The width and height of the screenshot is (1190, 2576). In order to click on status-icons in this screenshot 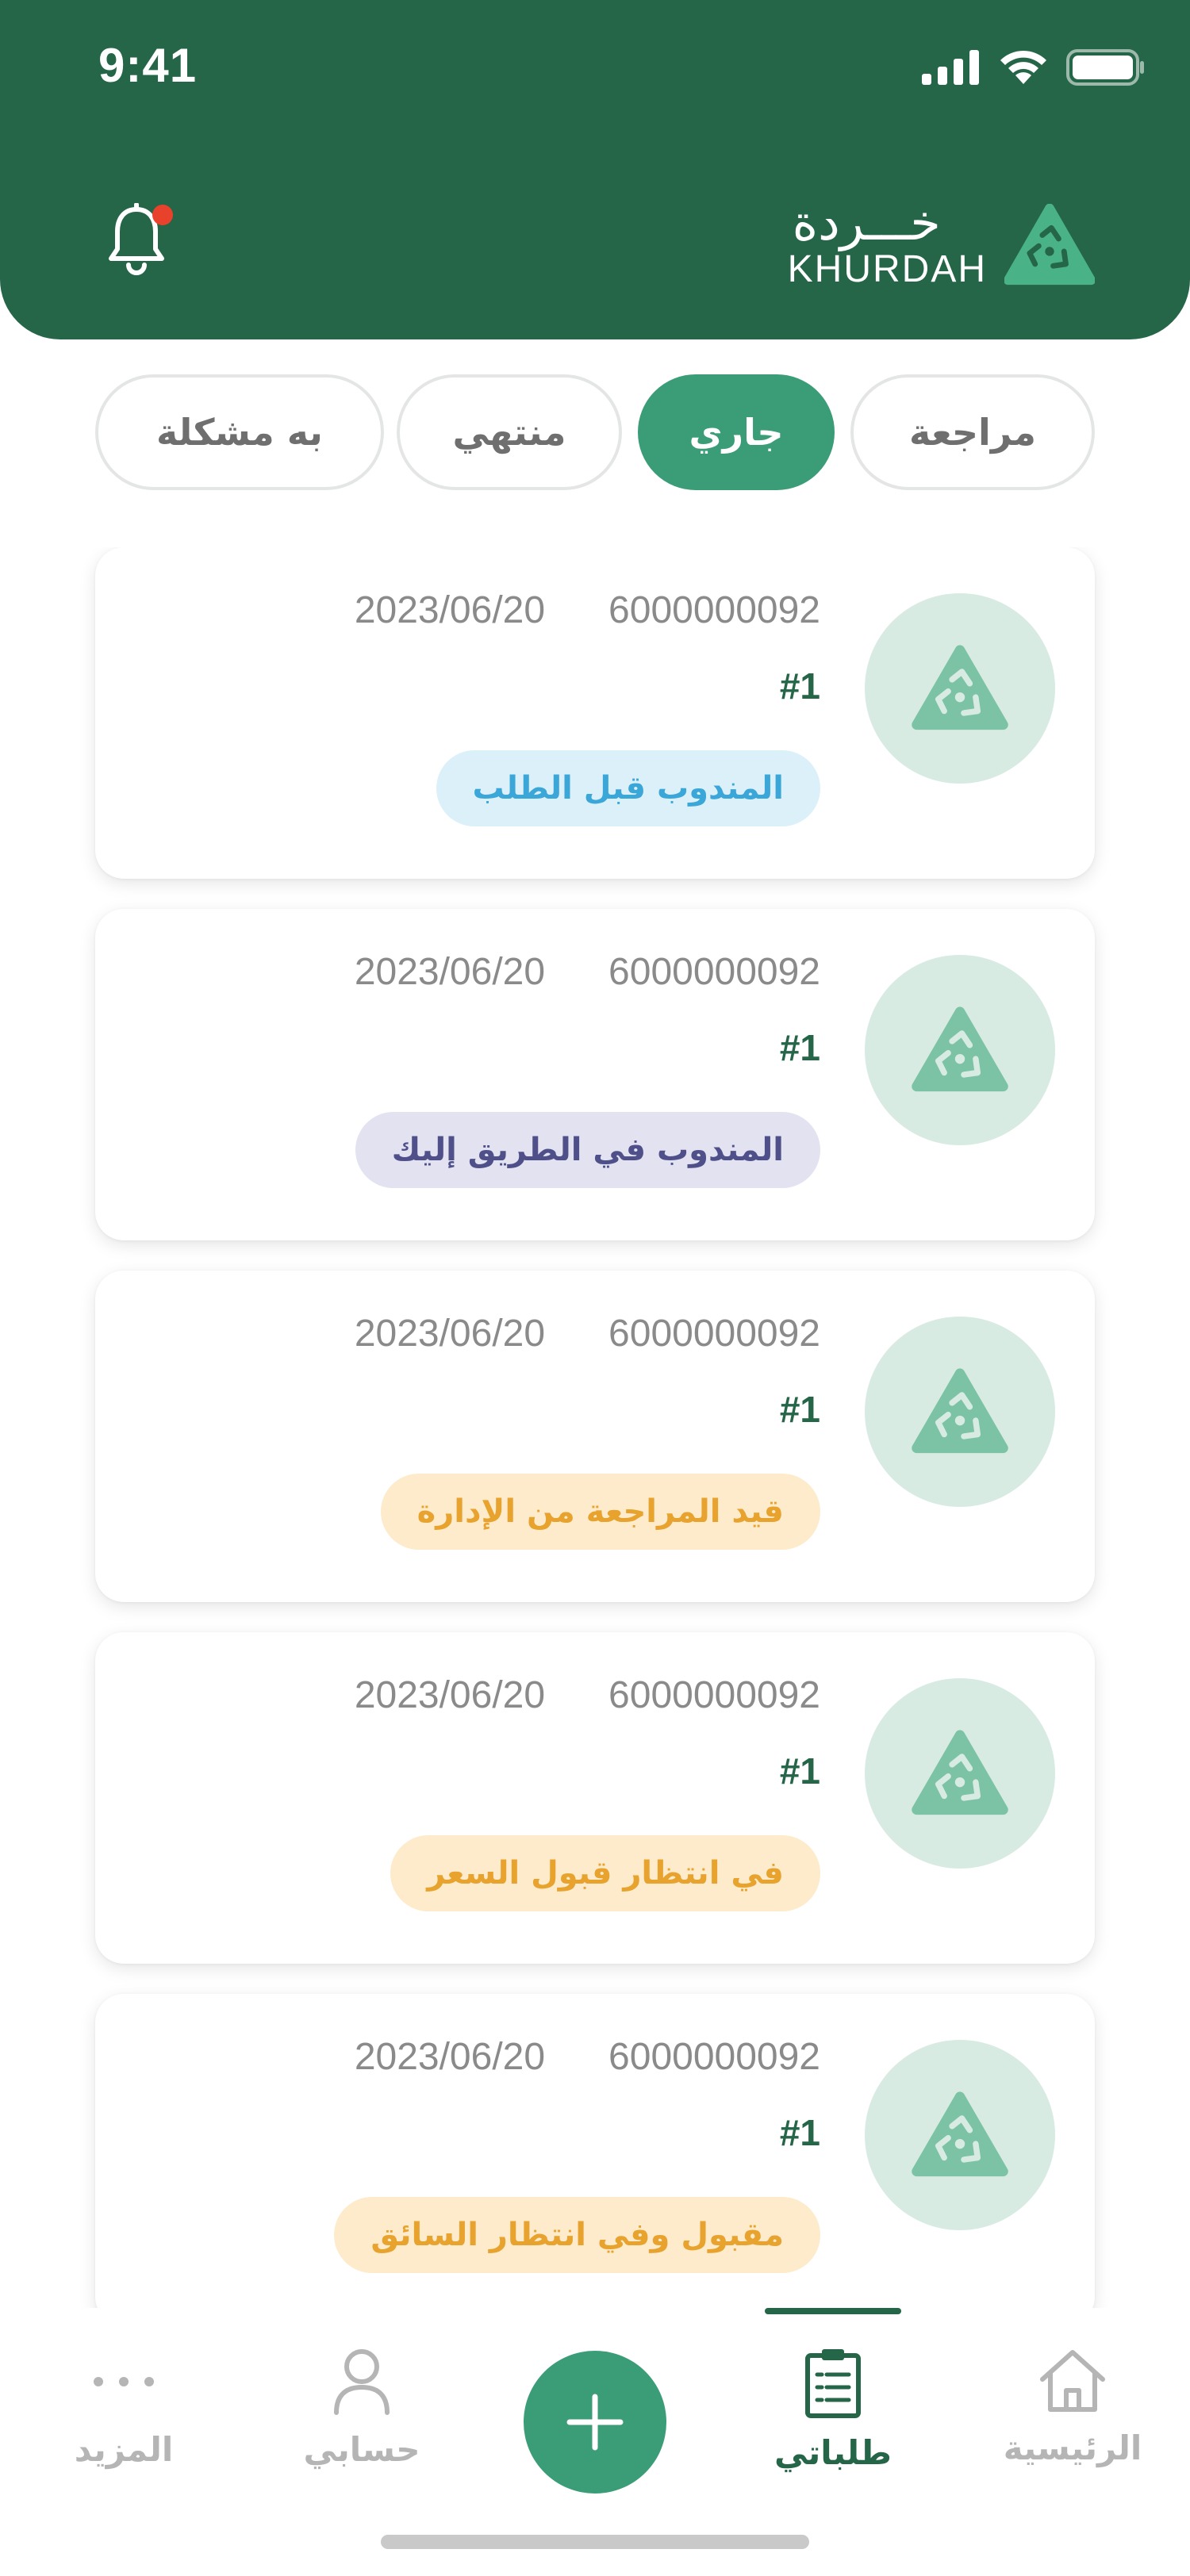, I will do `click(1034, 68)`.